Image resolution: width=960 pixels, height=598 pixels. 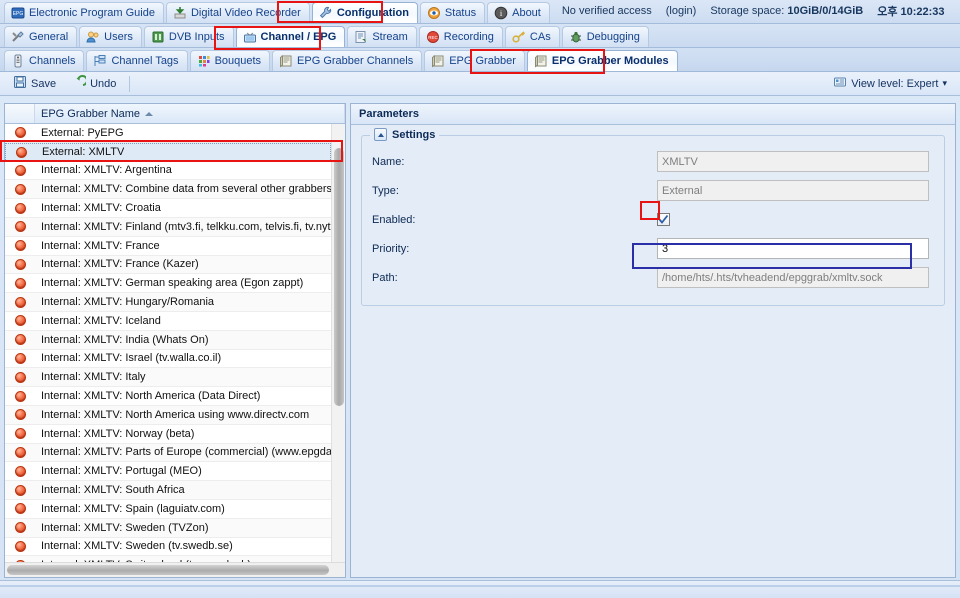 I want to click on epgtab-label: Channels, so click(x=52, y=61).